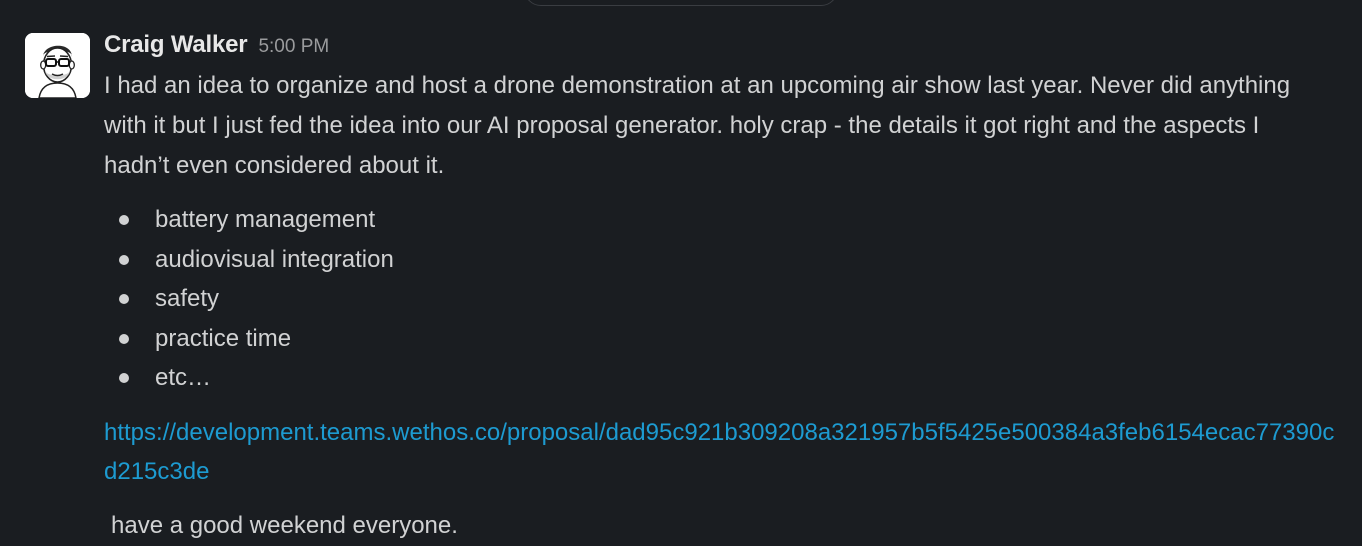  I want to click on list-item: practice time, so click(249, 339).